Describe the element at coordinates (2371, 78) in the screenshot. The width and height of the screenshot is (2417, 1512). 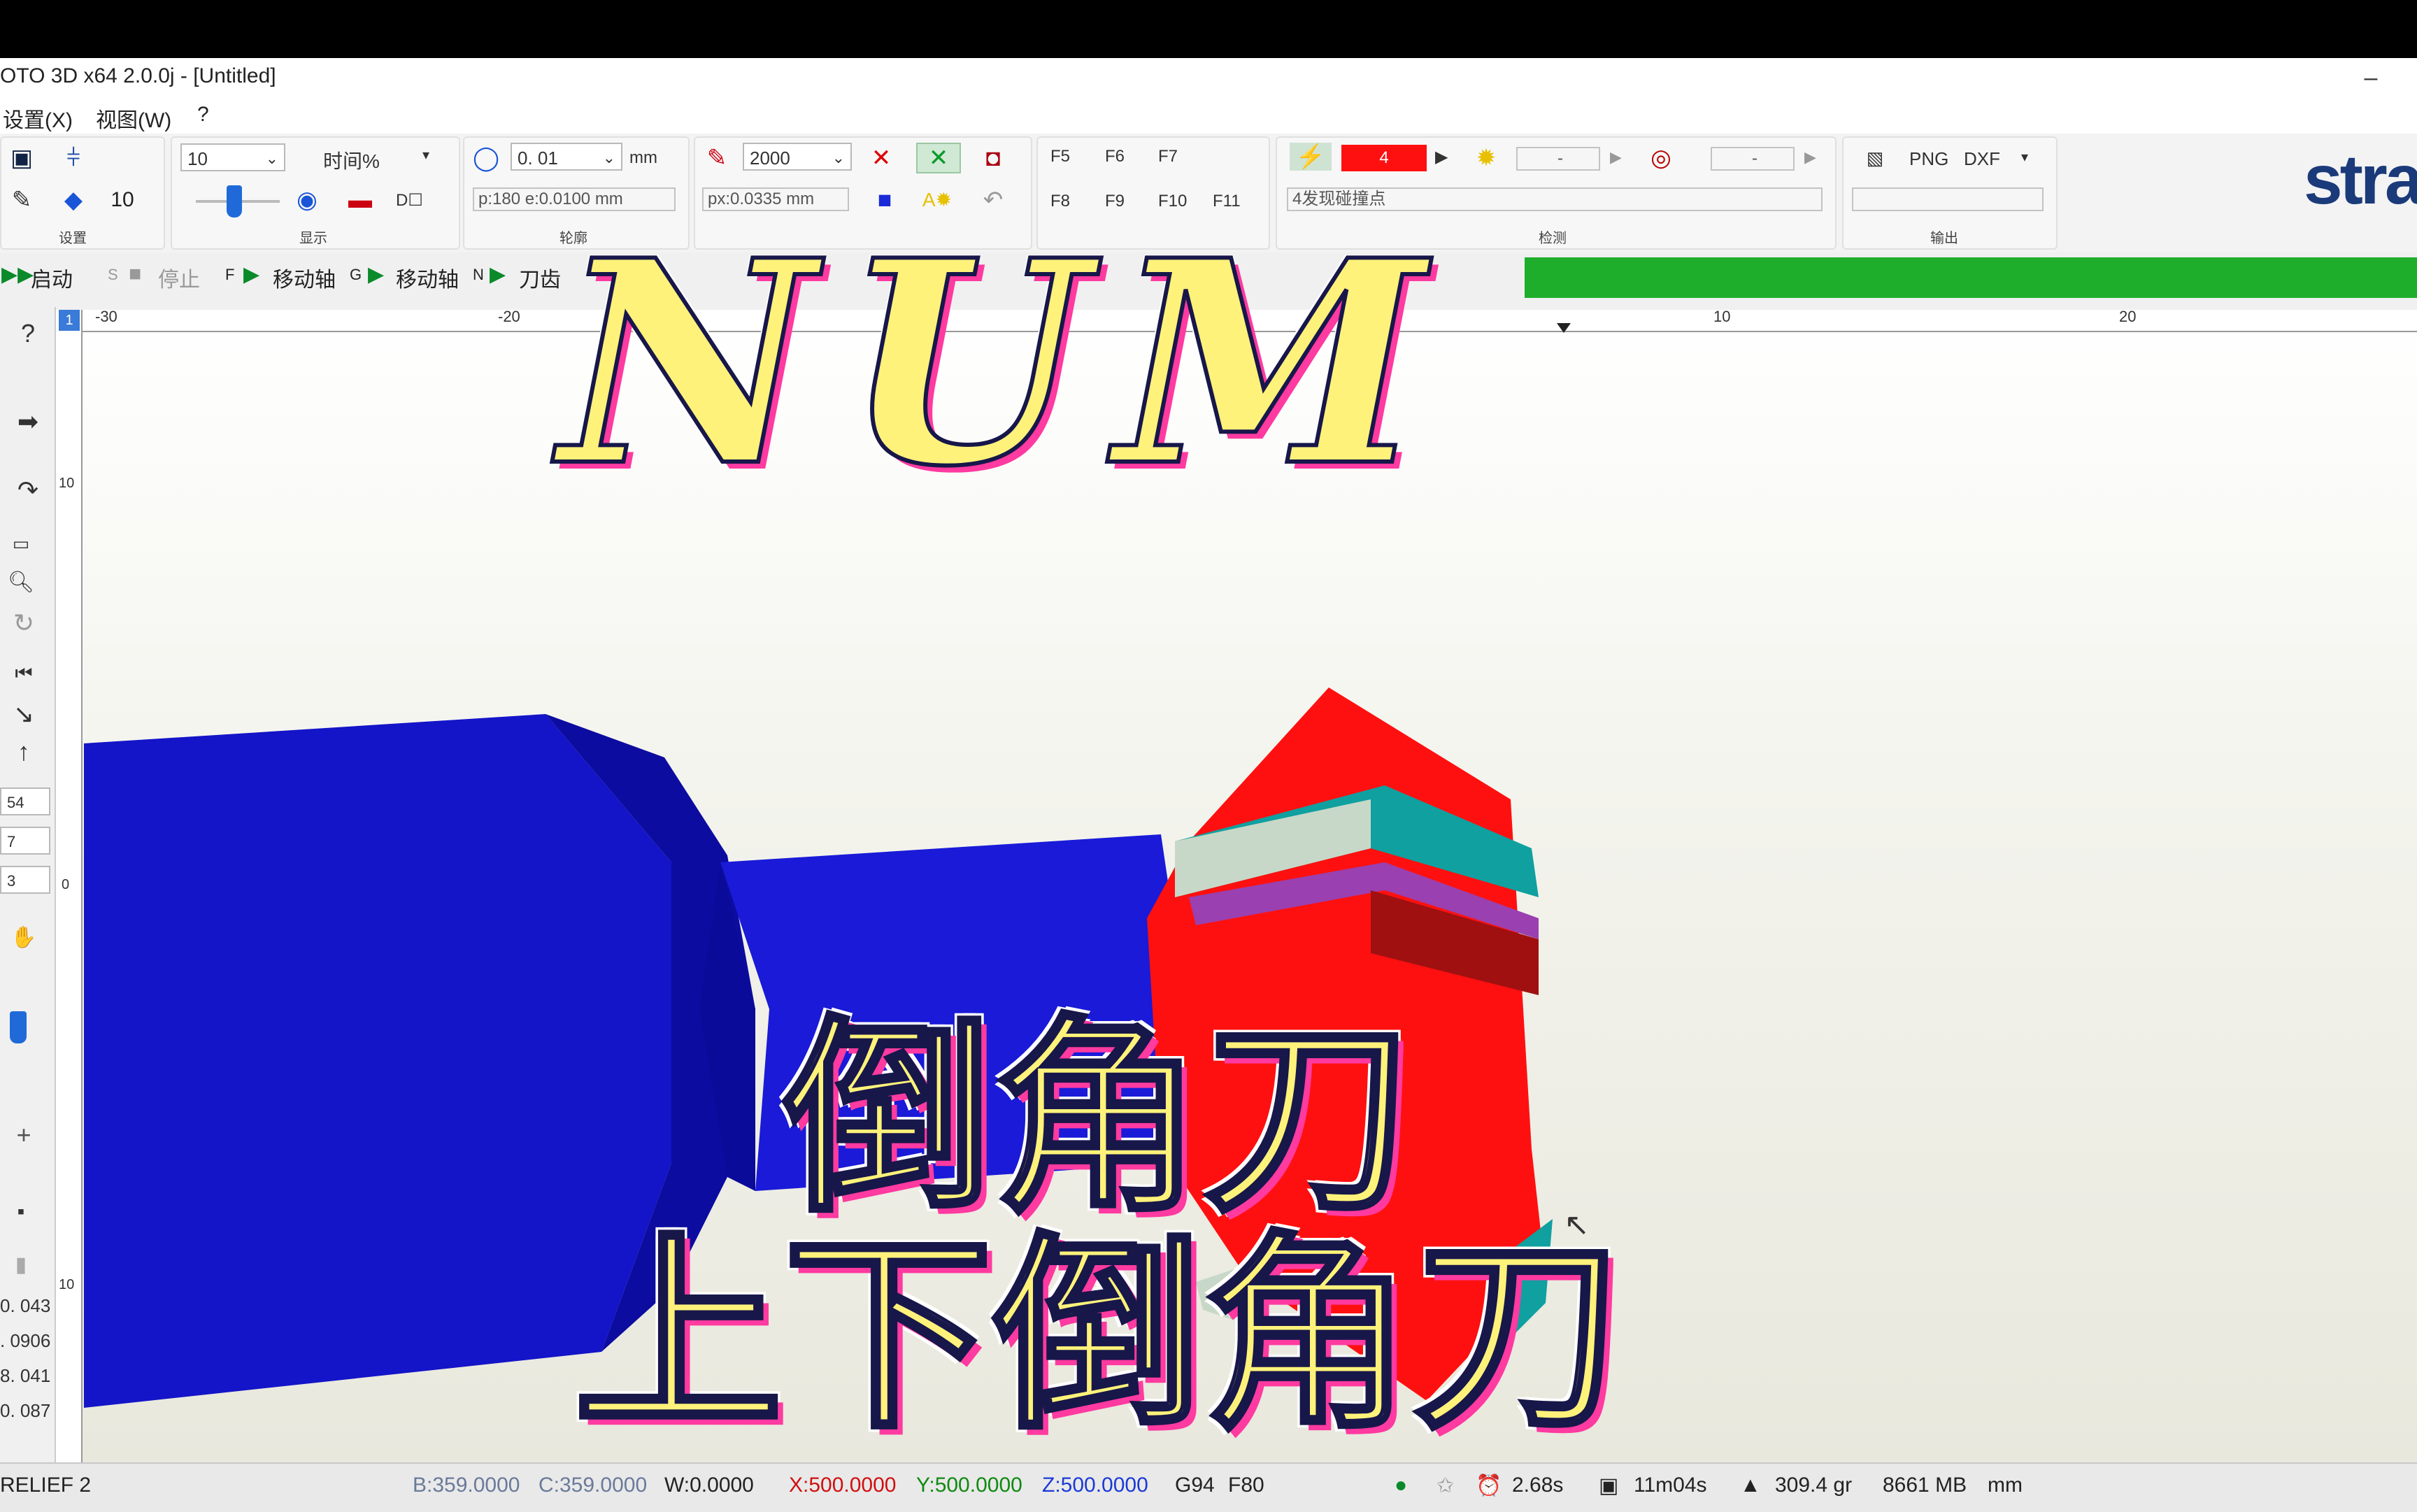
I see `minimize-button: –` at that location.